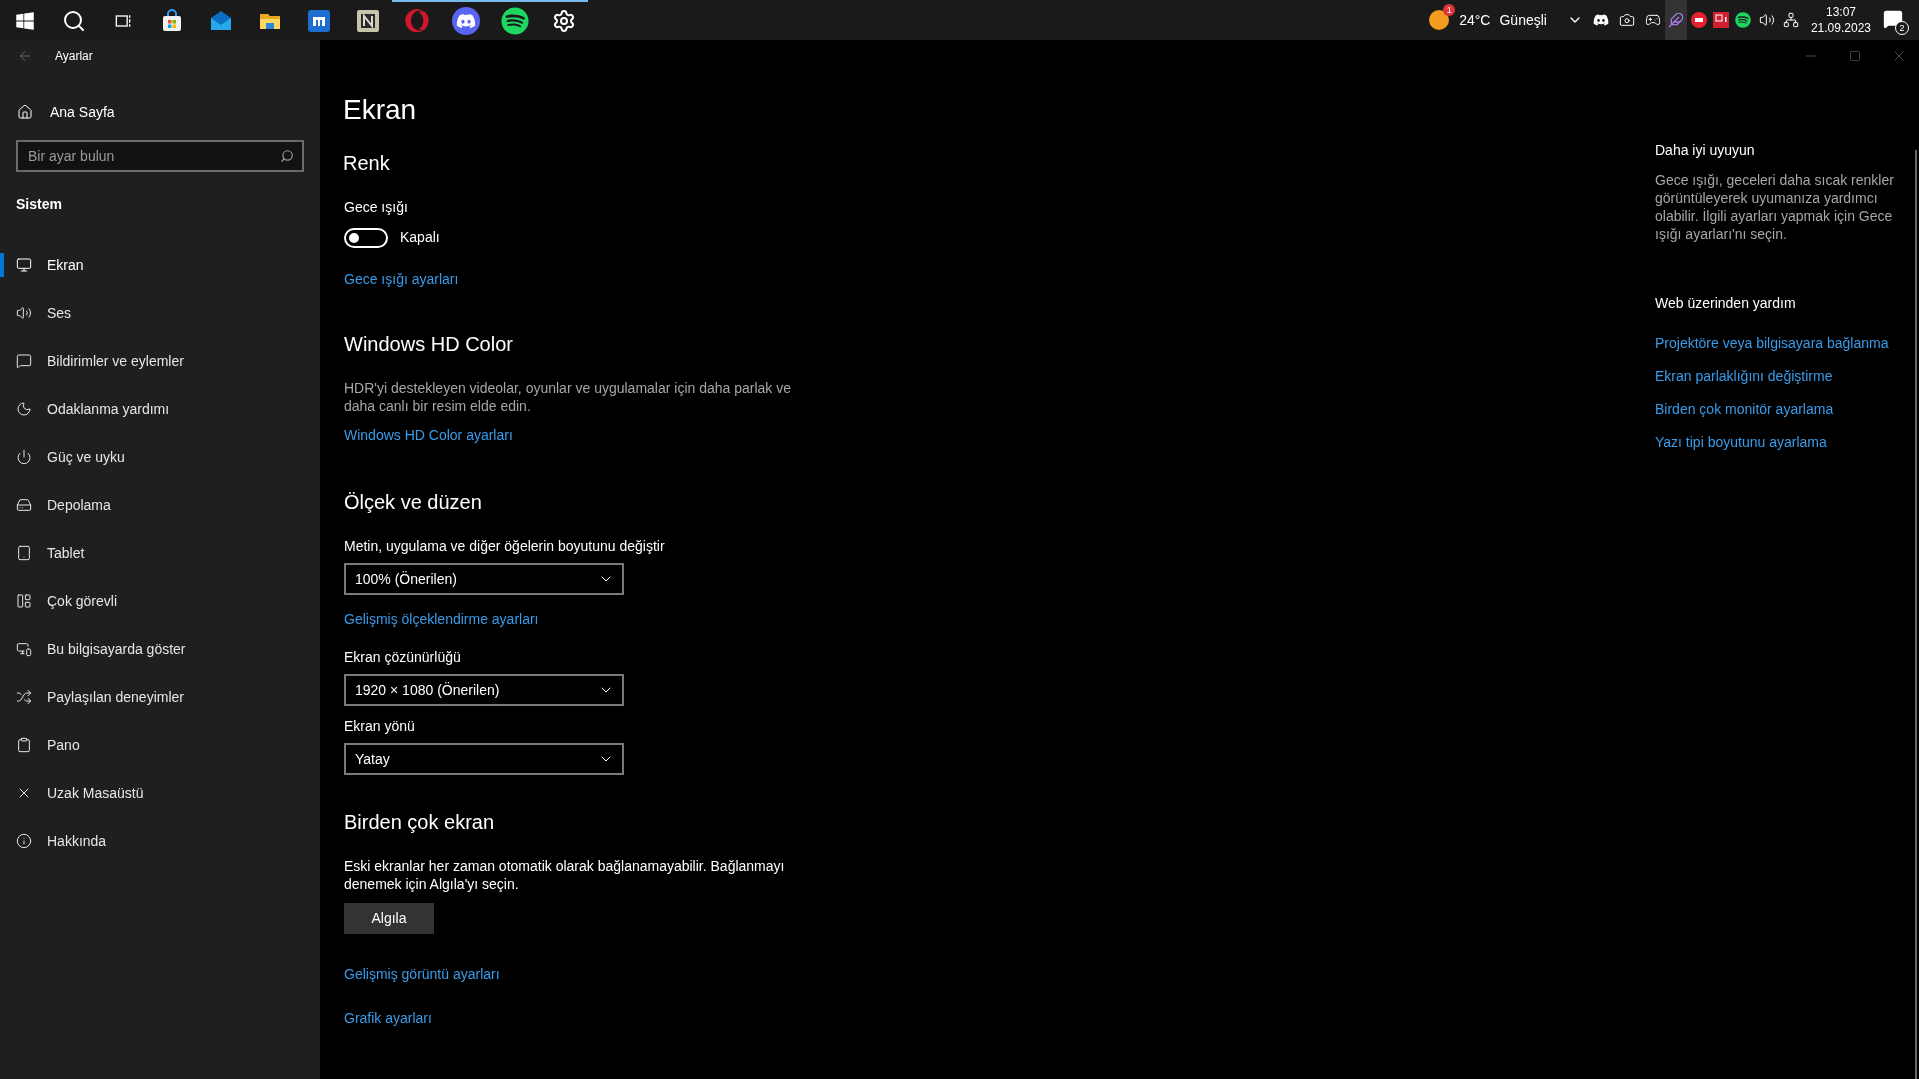 The width and height of the screenshot is (1919, 1079). I want to click on home-icon, so click(25, 112).